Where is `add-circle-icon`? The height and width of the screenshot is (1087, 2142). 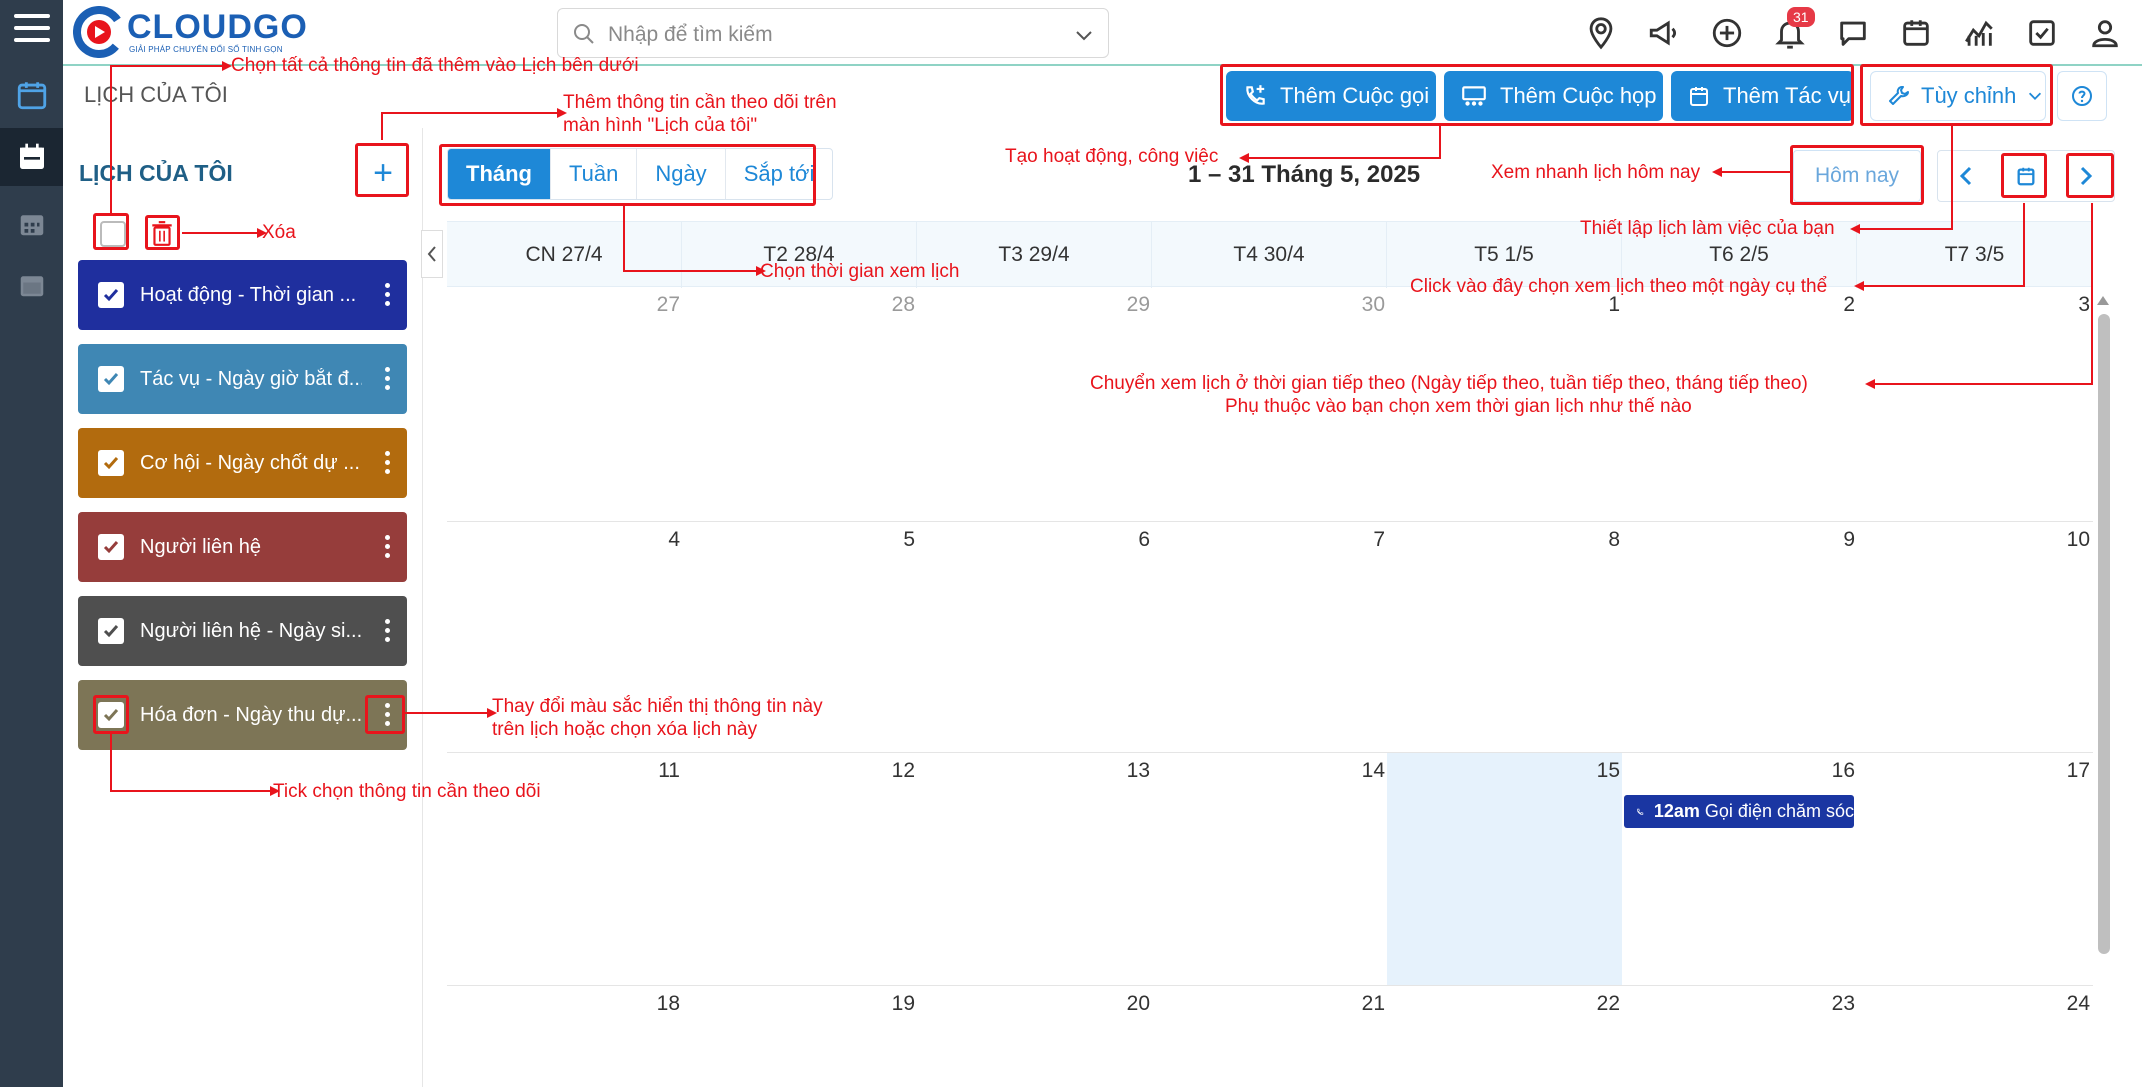 add-circle-icon is located at coordinates (1727, 33).